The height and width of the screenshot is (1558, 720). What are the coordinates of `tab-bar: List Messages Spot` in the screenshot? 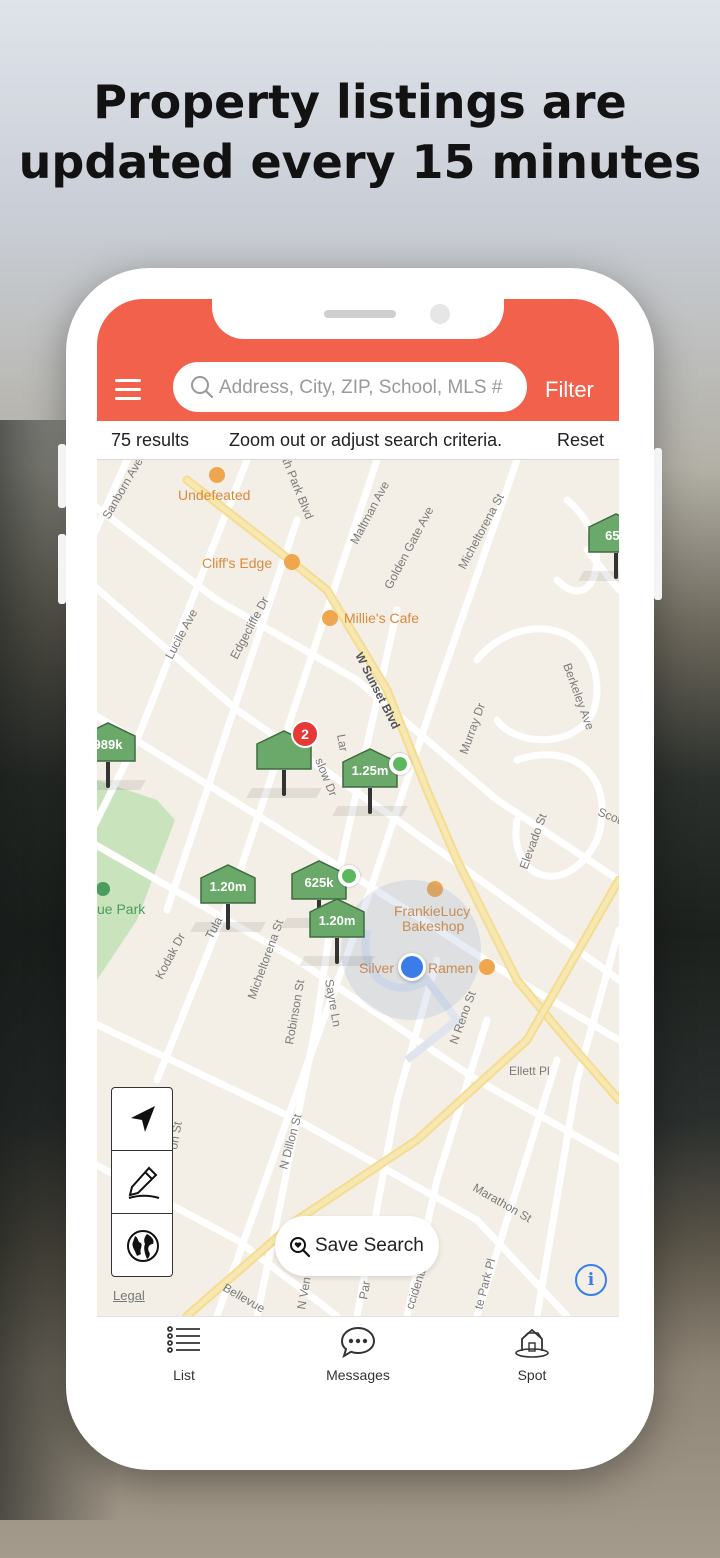 It's located at (358, 1354).